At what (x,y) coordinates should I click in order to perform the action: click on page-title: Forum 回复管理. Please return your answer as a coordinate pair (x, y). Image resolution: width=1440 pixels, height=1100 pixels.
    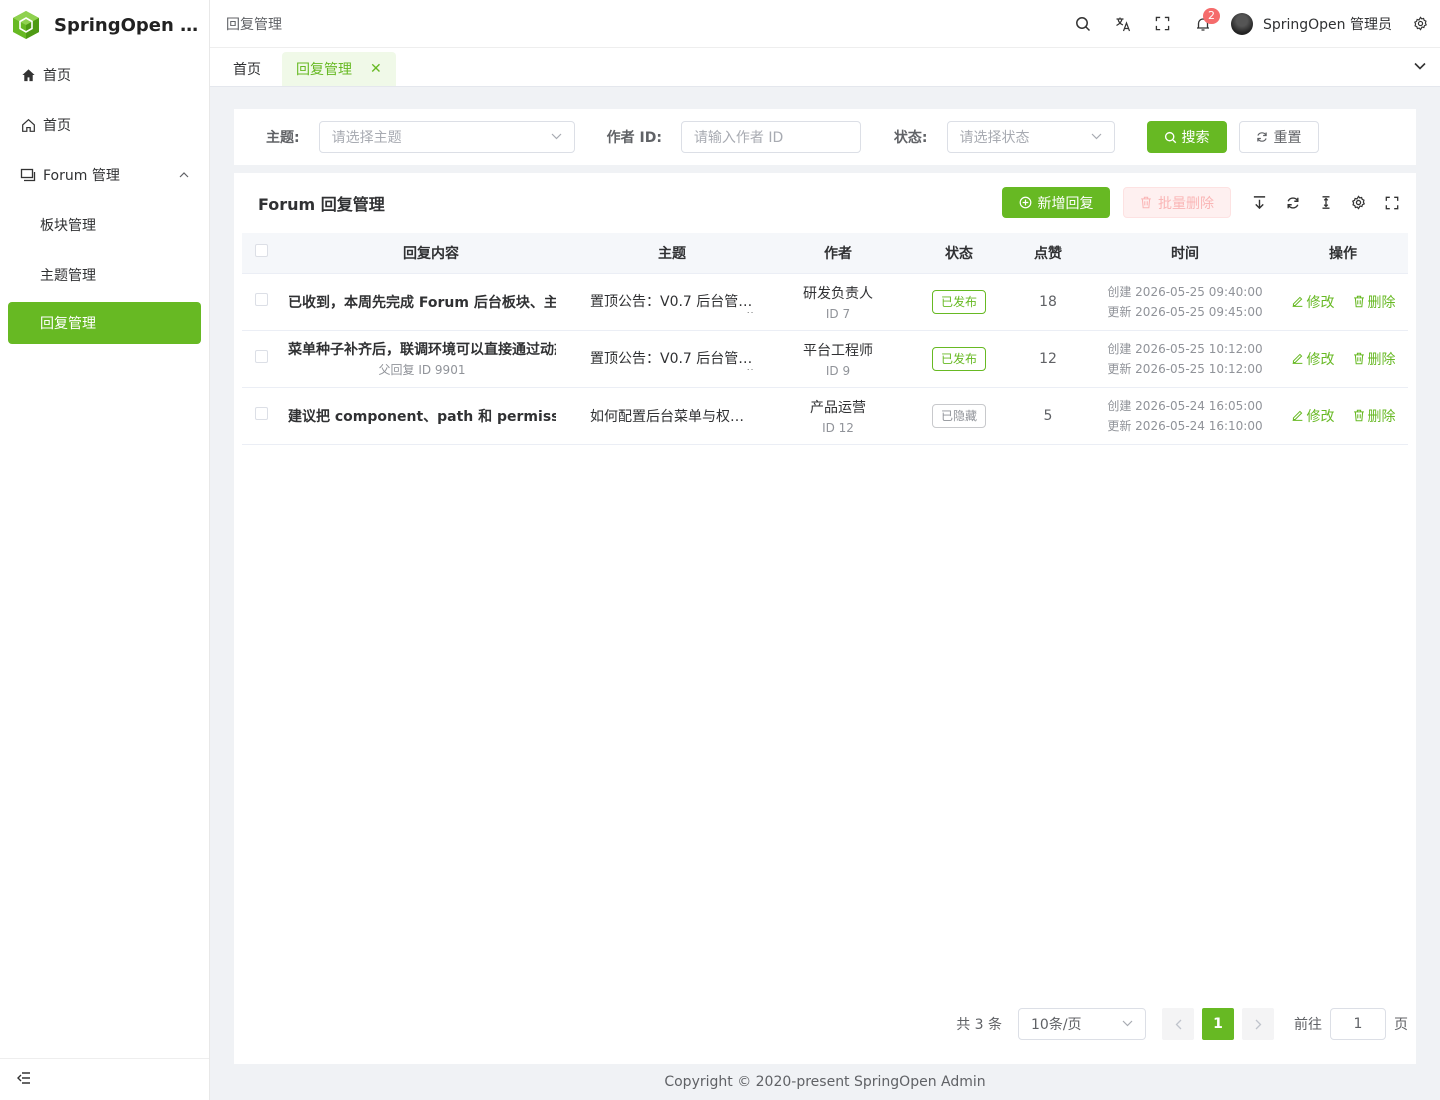
    Looking at the image, I should click on (321, 204).